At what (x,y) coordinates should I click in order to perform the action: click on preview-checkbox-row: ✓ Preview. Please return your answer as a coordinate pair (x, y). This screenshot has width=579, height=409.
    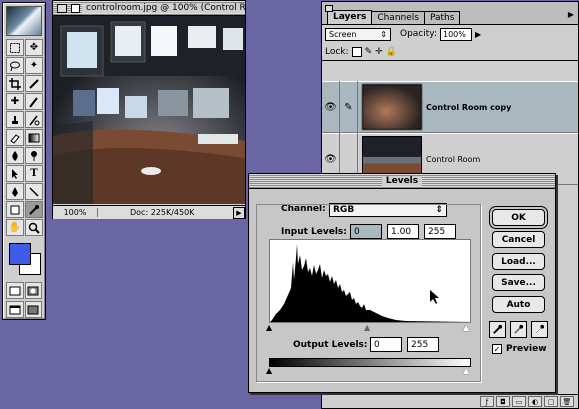
    Looking at the image, I should click on (519, 349).